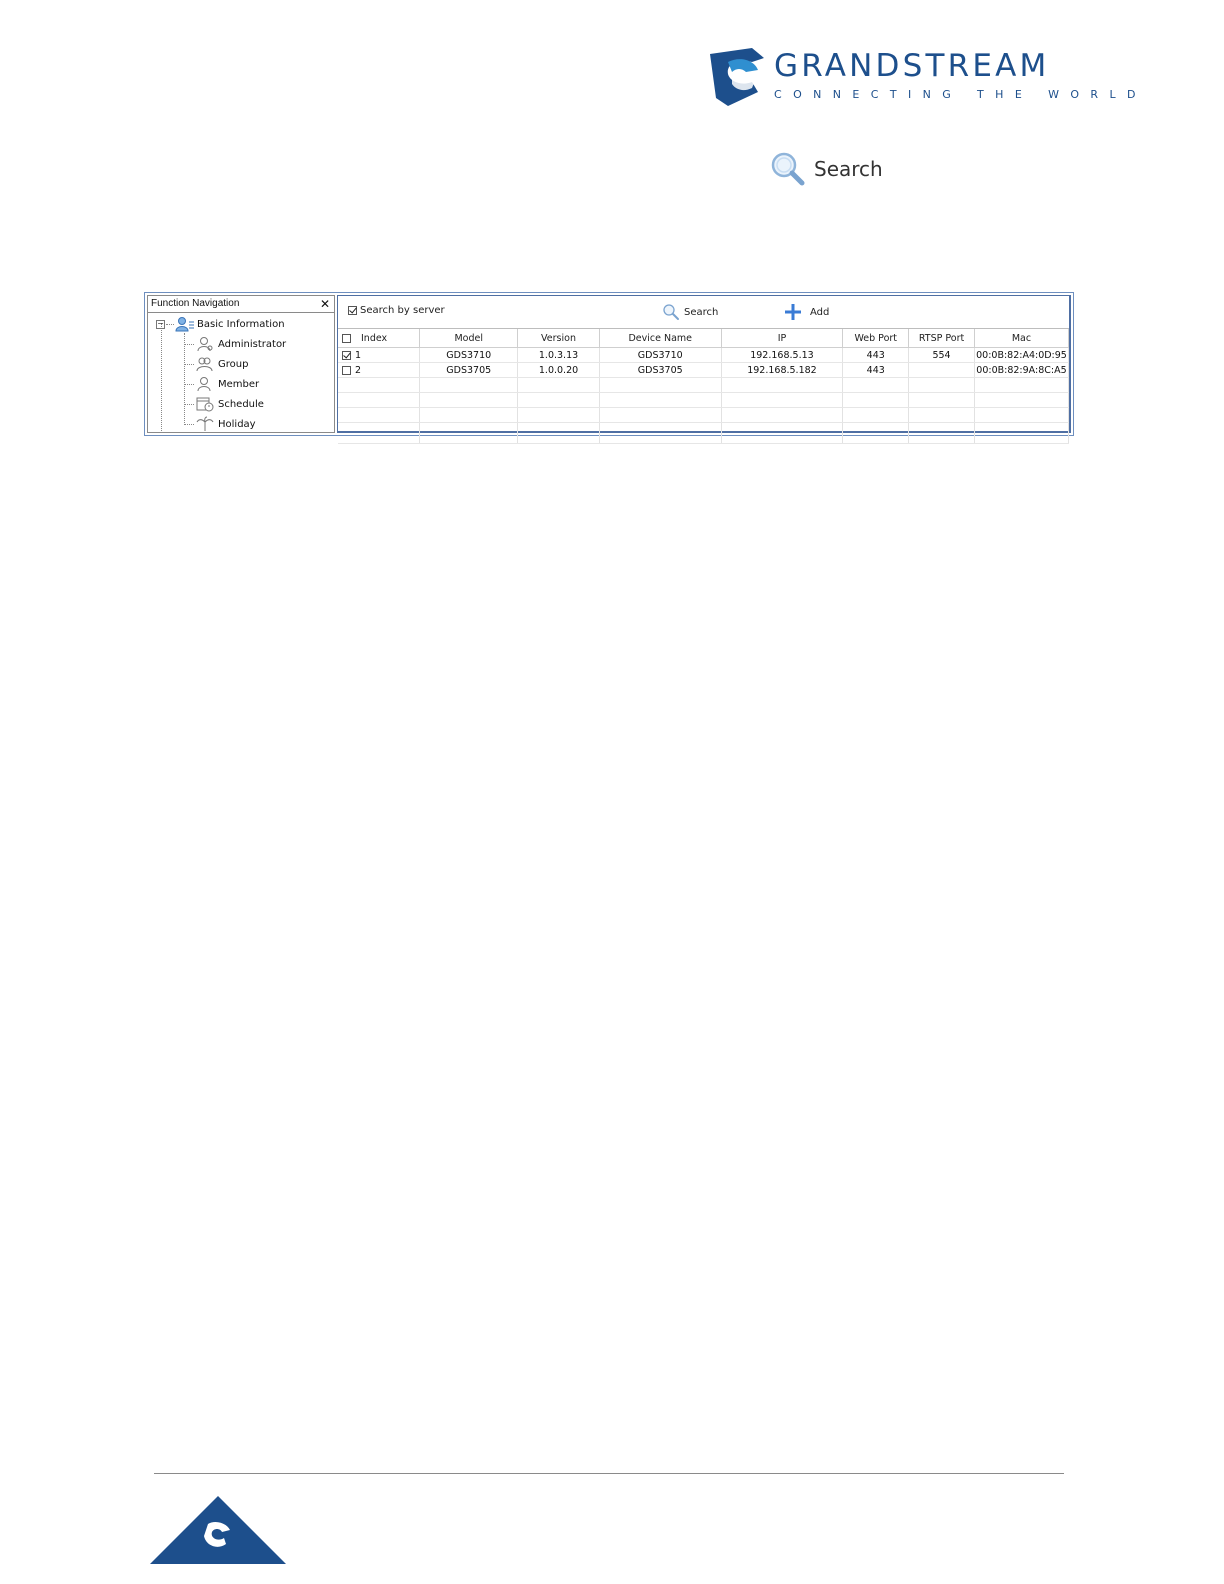  What do you see at coordinates (237, 424) in the screenshot?
I see `tree-item-label: Holiday` at bounding box center [237, 424].